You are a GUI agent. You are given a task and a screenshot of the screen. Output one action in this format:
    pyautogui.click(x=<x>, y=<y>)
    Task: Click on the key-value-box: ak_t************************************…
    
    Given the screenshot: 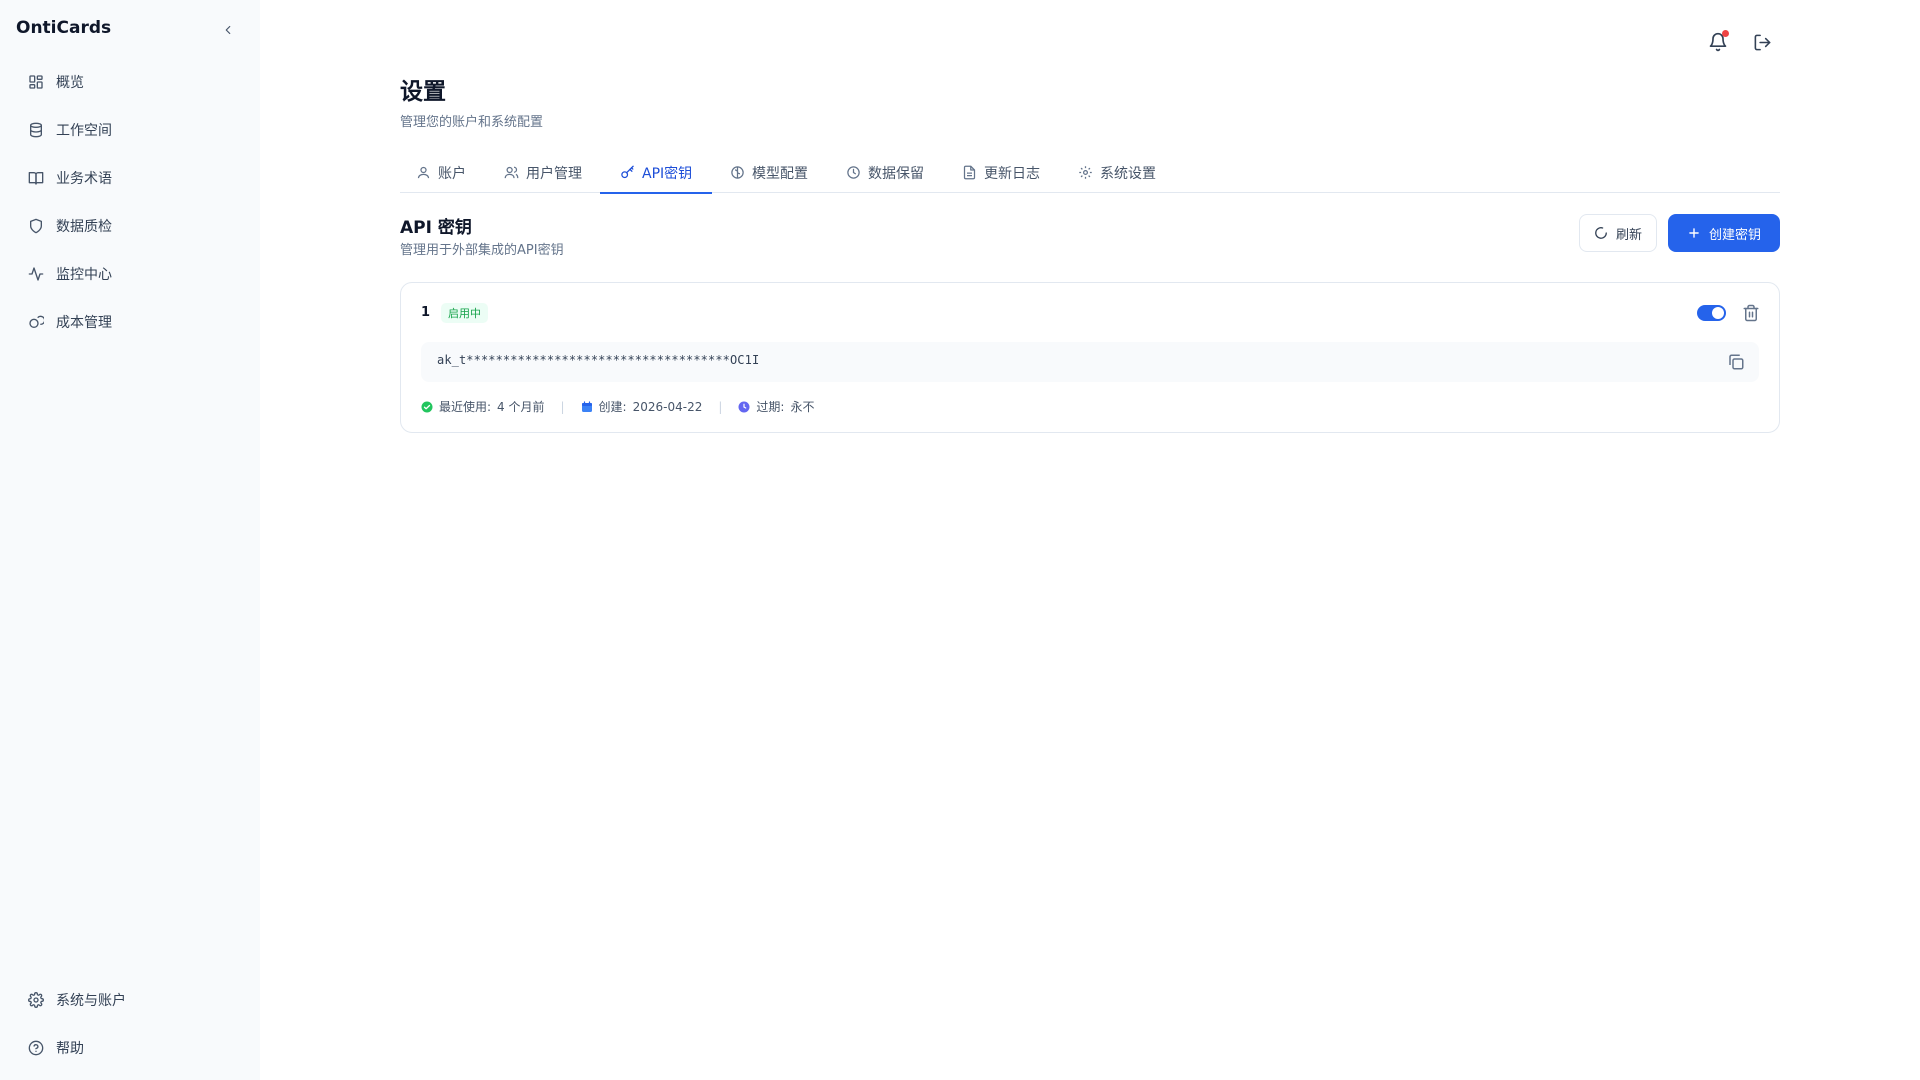 What is the action you would take?
    pyautogui.click(x=1090, y=362)
    